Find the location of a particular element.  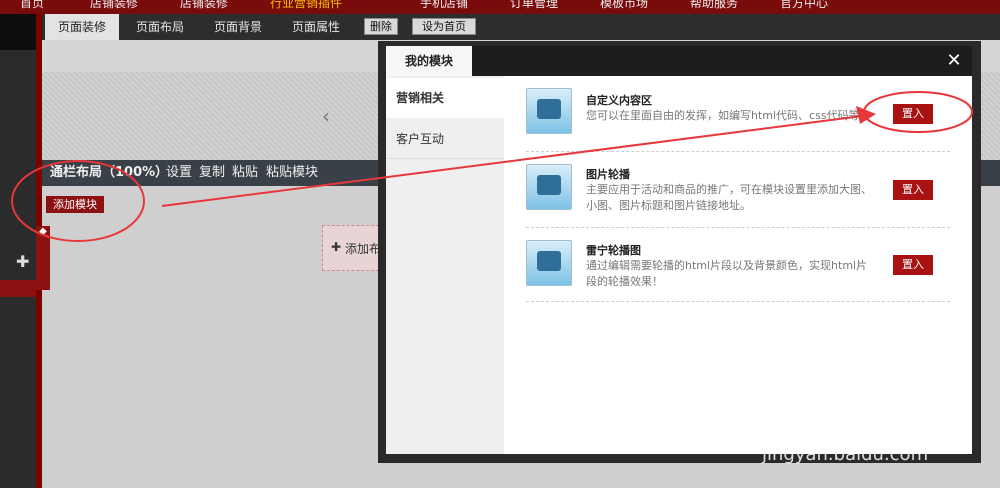

watermark: Baidu 经验 jingyan.baidu.com is located at coordinates (867, 430).